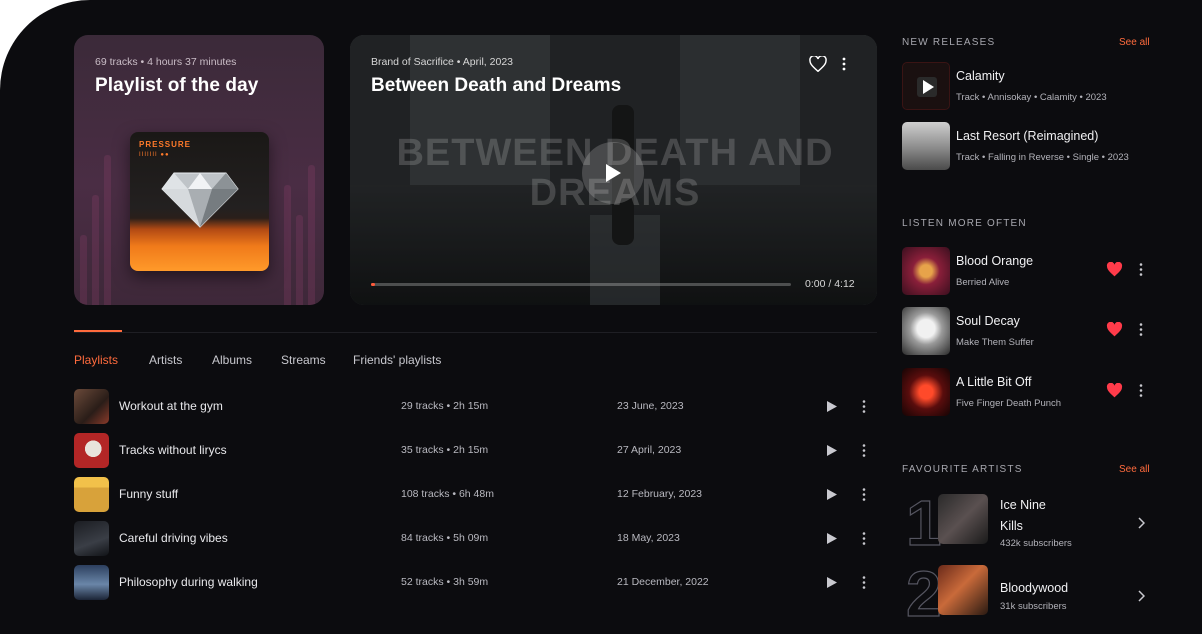 The height and width of the screenshot is (634, 1202). I want to click on playlist-name: Philosophy during walking, so click(188, 582).